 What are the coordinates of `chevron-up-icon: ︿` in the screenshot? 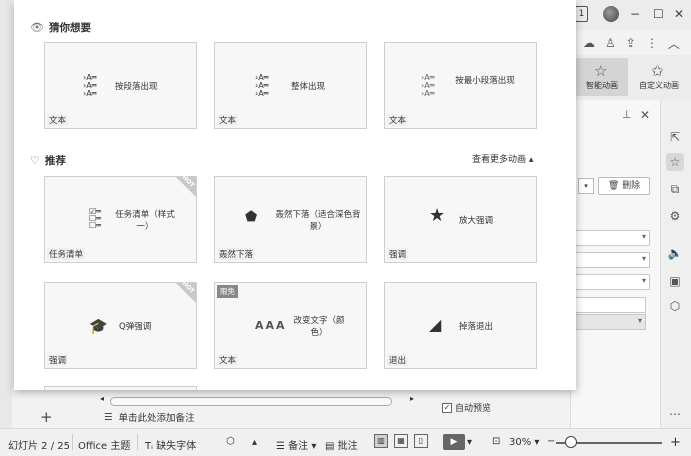 It's located at (674, 43).